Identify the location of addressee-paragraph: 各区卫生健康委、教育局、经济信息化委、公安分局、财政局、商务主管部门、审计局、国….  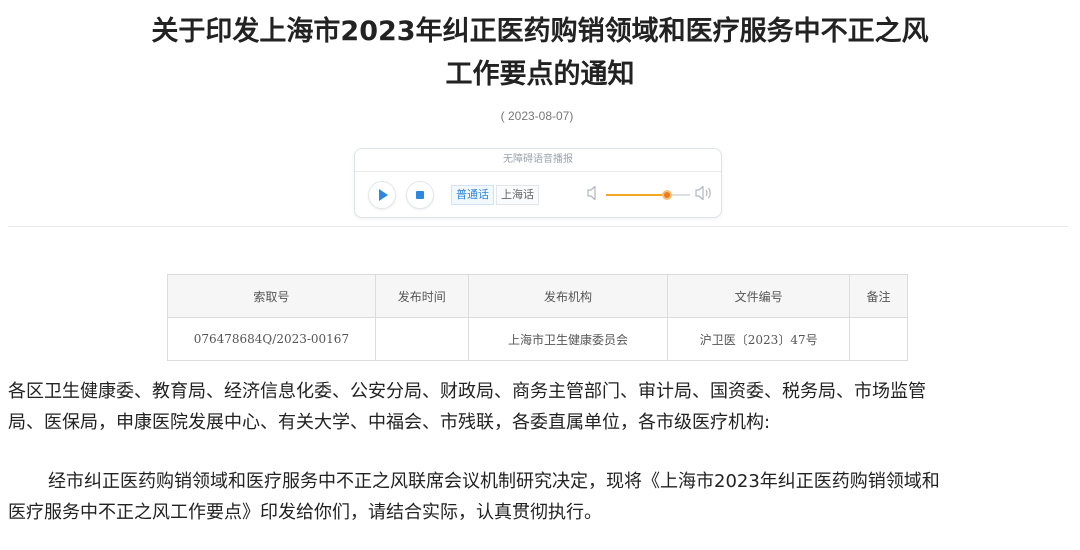
(541, 407).